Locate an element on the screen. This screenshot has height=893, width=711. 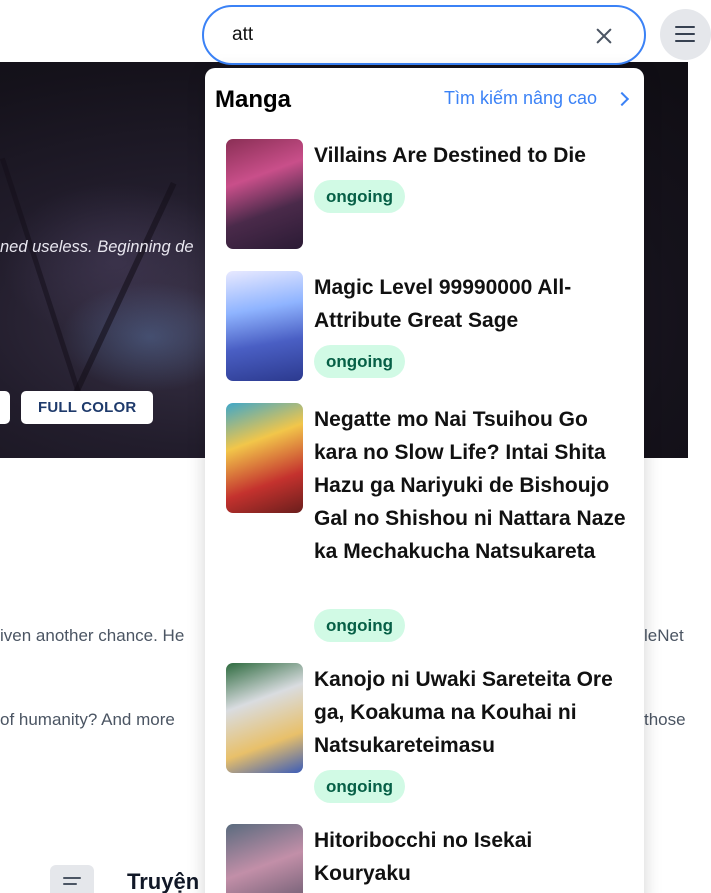
dropdown-title: Manga is located at coordinates (253, 99).